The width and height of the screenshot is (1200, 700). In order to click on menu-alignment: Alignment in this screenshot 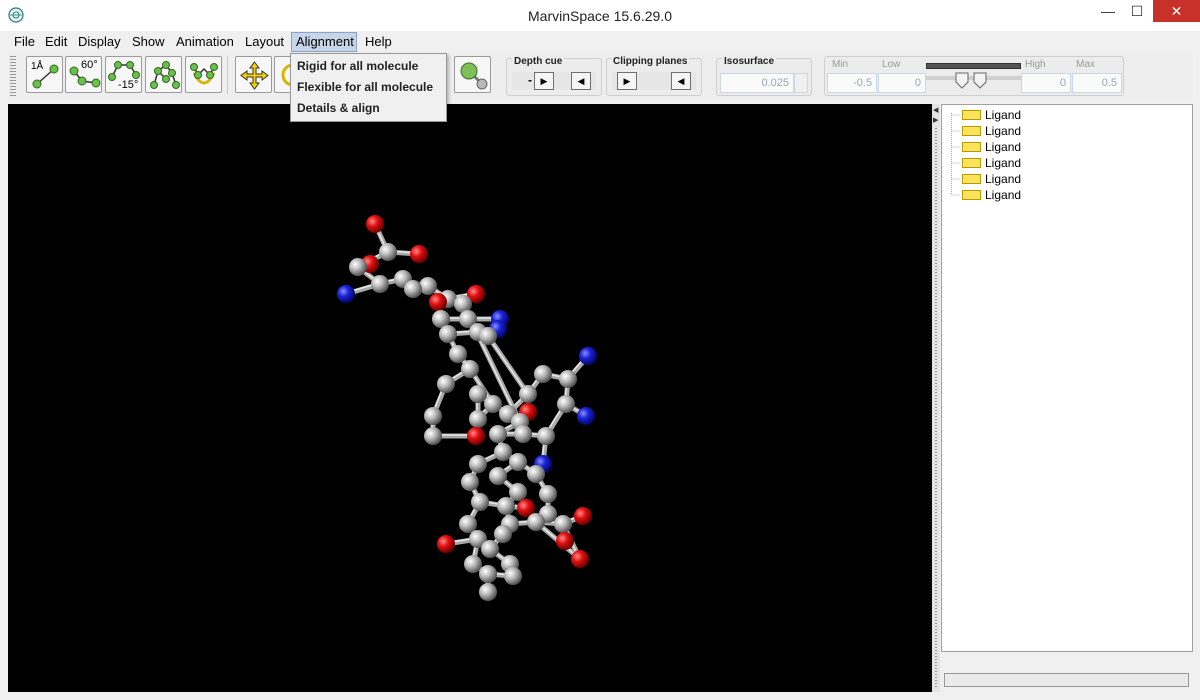, I will do `click(325, 41)`.